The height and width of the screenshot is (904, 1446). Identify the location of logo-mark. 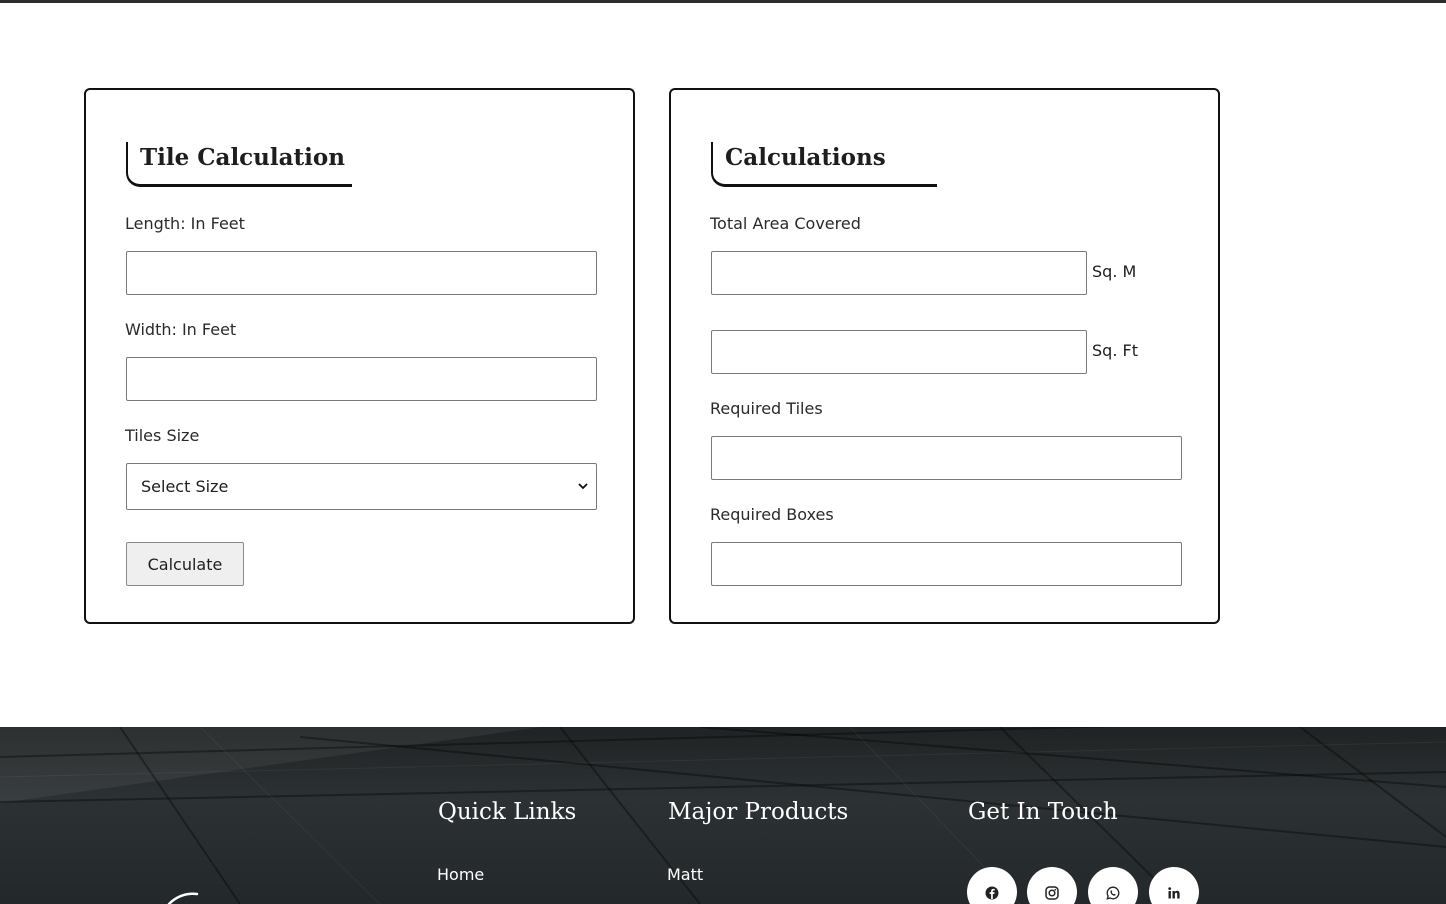
(183, 898).